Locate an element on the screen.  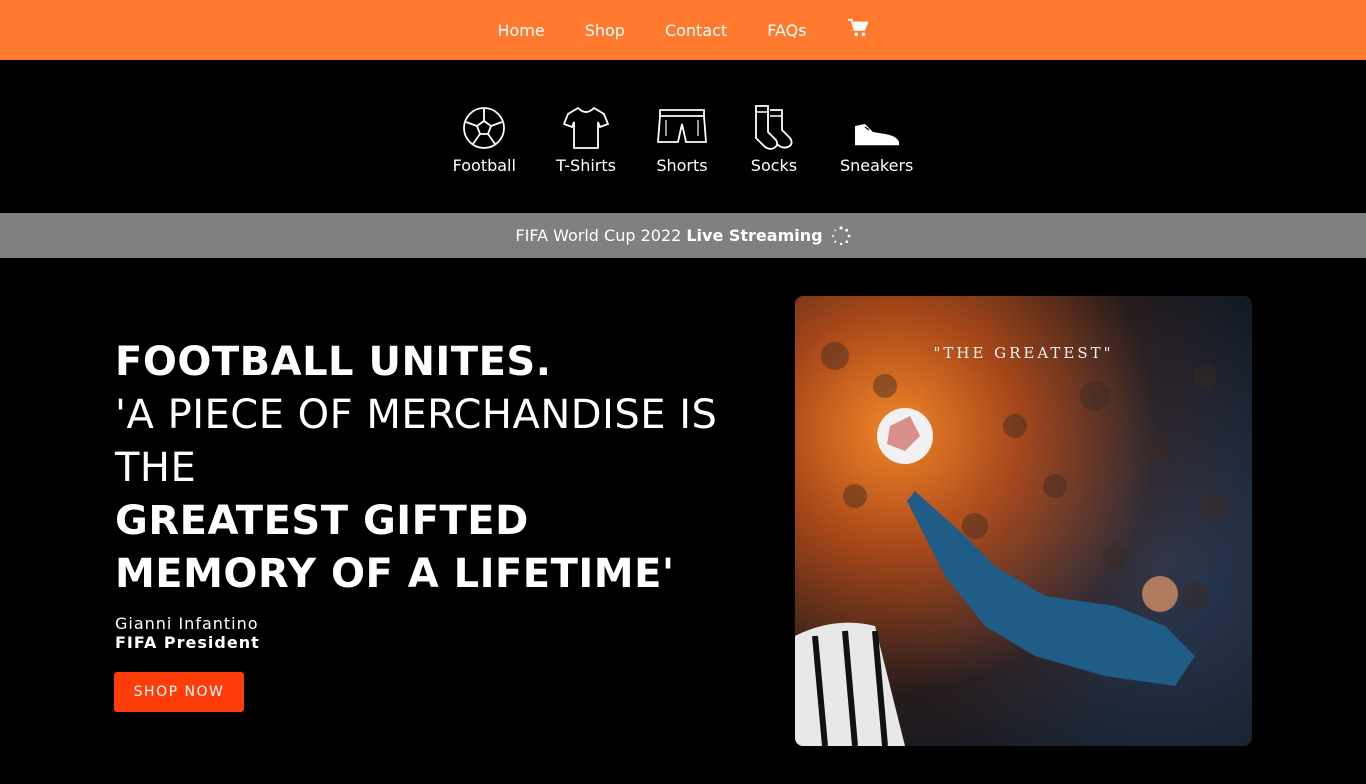
live-streaming-banner: FIFA World Cup 2022 Live Streaming is located at coordinates (683, 235).